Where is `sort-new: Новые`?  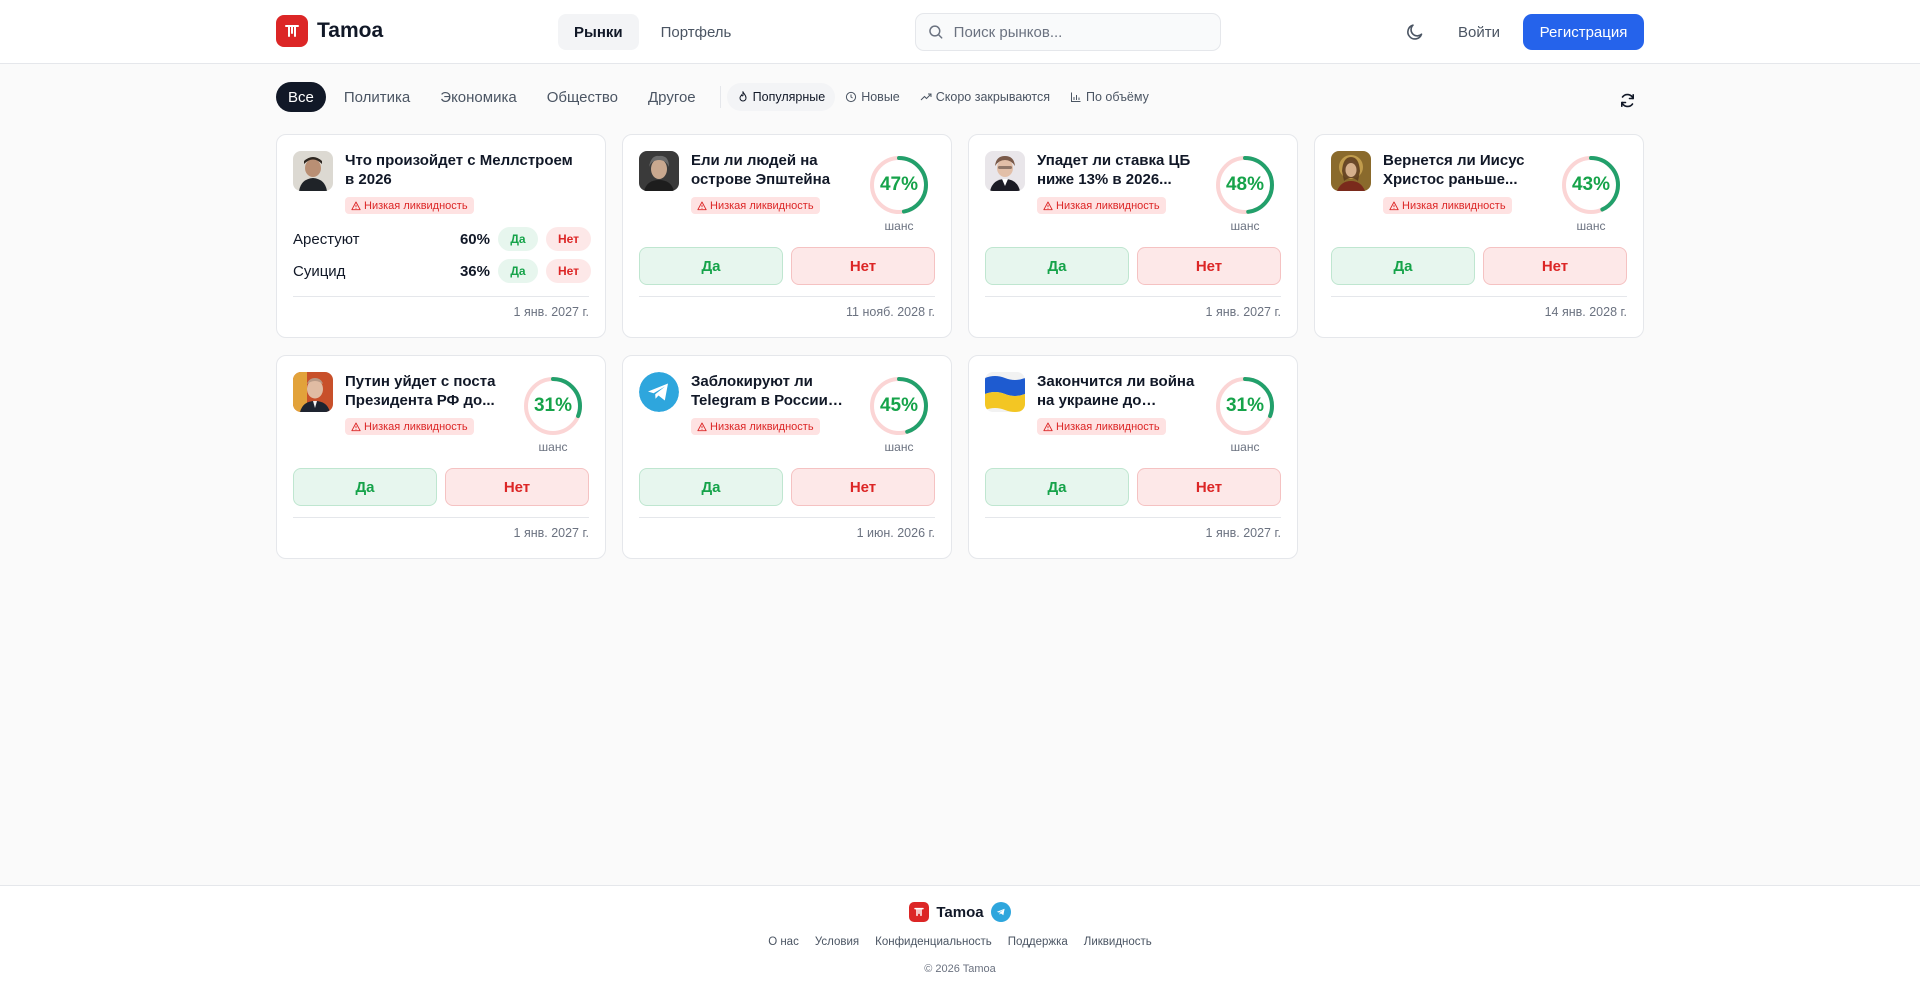
sort-new: Новые is located at coordinates (872, 97).